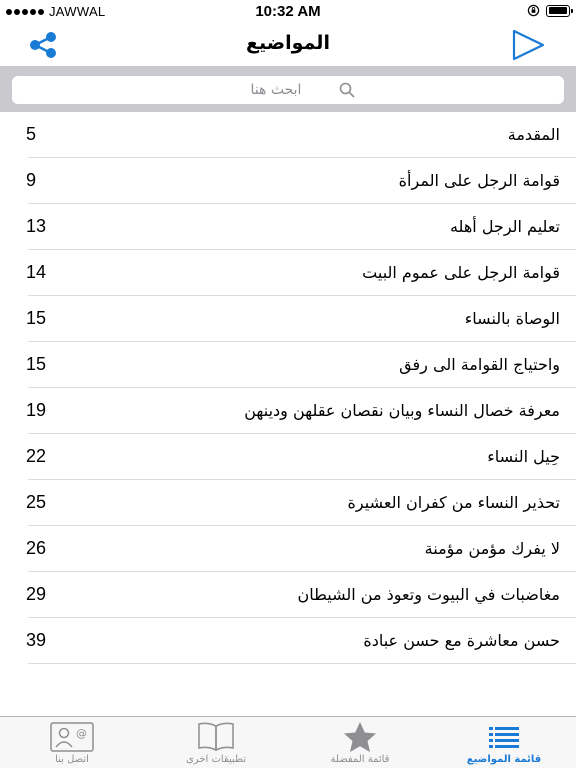 Image resolution: width=576 pixels, height=768 pixels. I want to click on list-item: واحتياج القوامة الى رفق 15, so click(288, 365).